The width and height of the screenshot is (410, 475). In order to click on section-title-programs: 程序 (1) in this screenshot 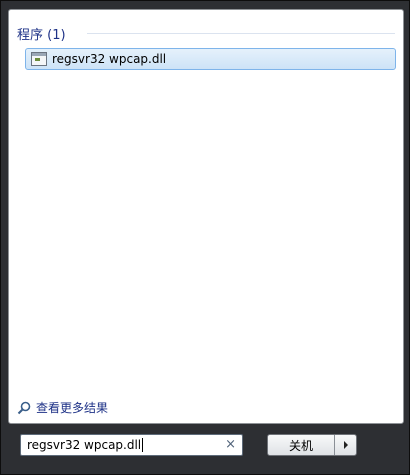, I will do `click(41, 35)`.